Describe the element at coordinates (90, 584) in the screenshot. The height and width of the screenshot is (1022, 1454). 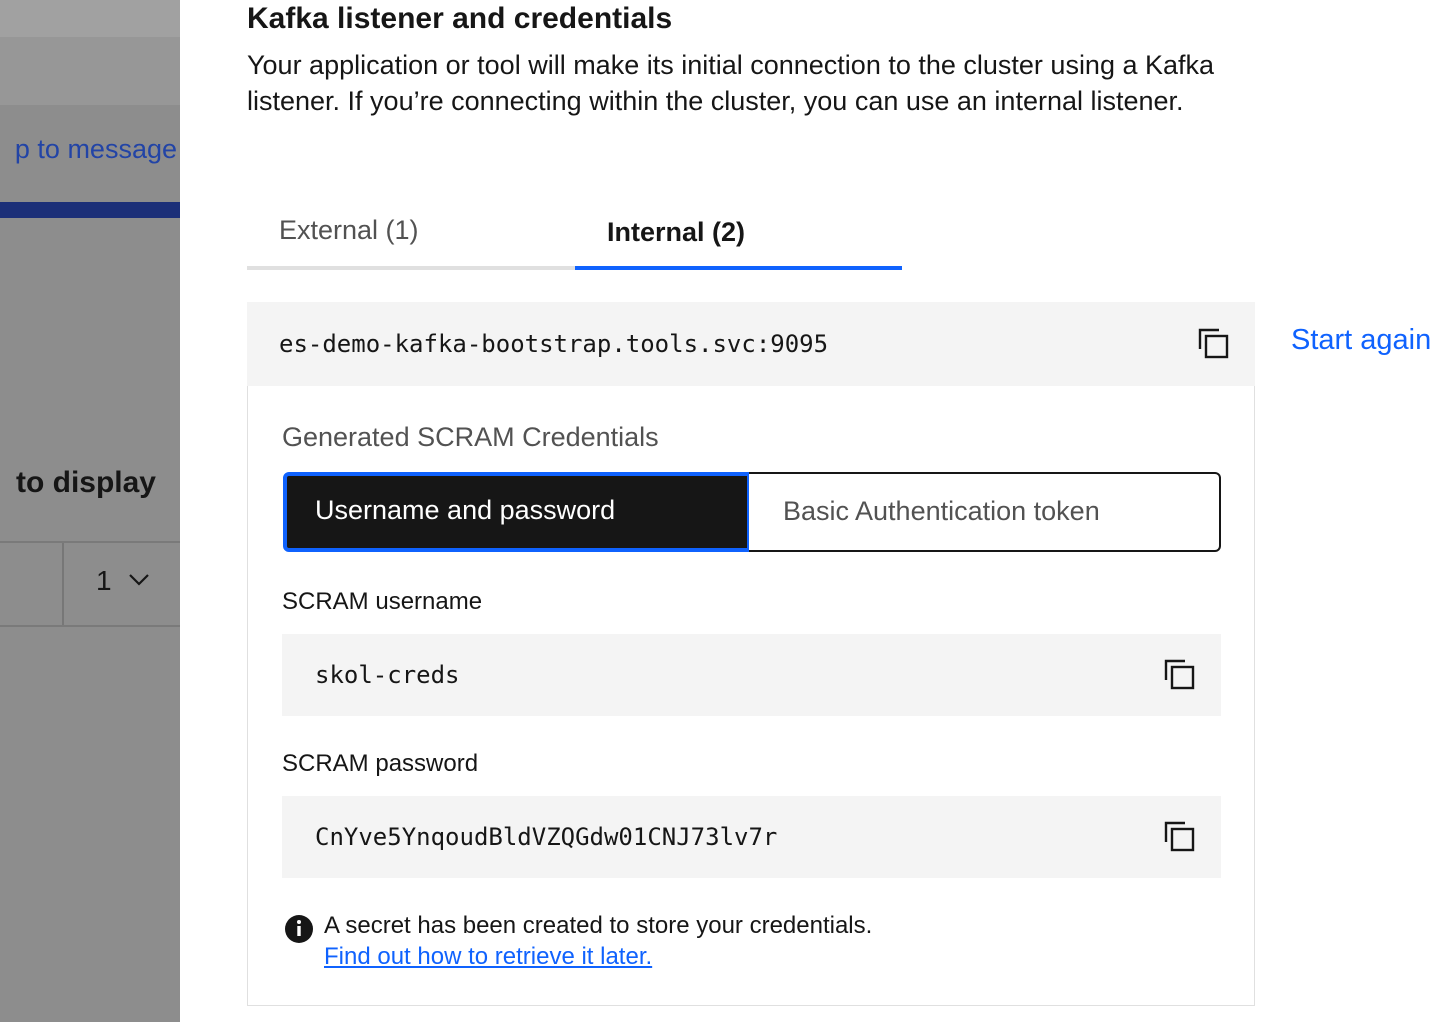
I see `background-pagination: 1` at that location.